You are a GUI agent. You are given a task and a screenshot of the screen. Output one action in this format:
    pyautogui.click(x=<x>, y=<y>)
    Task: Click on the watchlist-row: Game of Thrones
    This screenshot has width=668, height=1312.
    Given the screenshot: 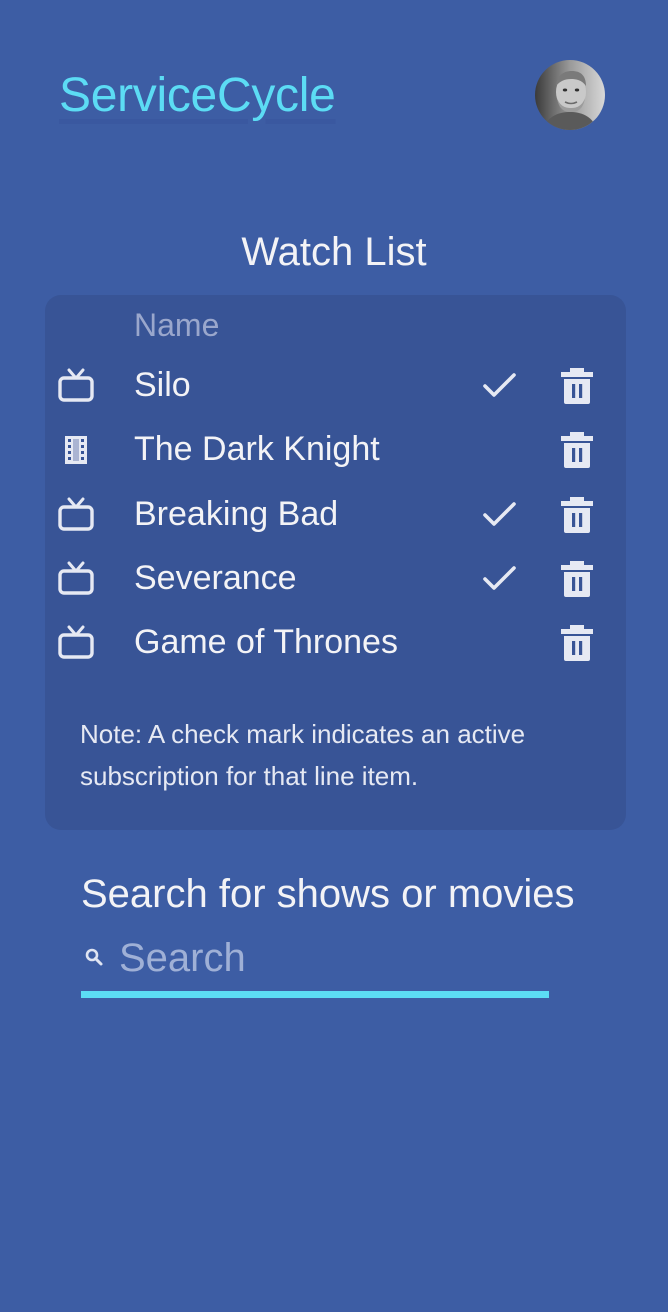 What is the action you would take?
    pyautogui.click(x=335, y=642)
    